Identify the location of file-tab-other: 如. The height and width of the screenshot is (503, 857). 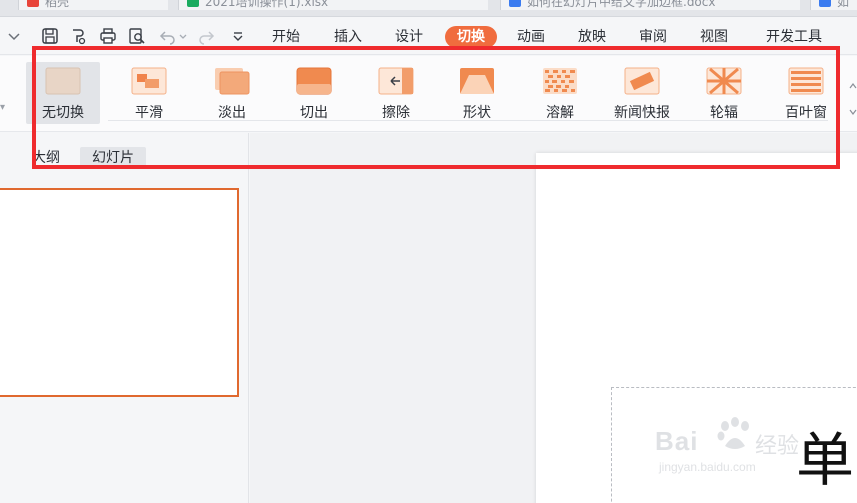
(833, 5).